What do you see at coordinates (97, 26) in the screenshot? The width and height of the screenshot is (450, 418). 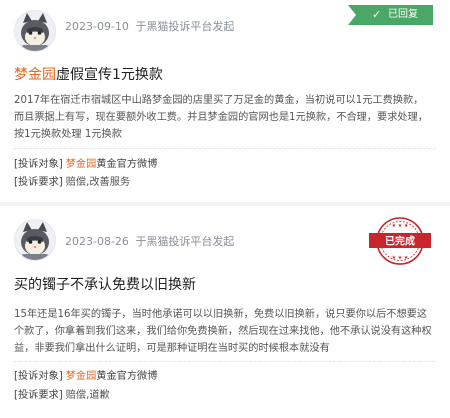 I see `complaint-date: 2023-09-10` at bounding box center [97, 26].